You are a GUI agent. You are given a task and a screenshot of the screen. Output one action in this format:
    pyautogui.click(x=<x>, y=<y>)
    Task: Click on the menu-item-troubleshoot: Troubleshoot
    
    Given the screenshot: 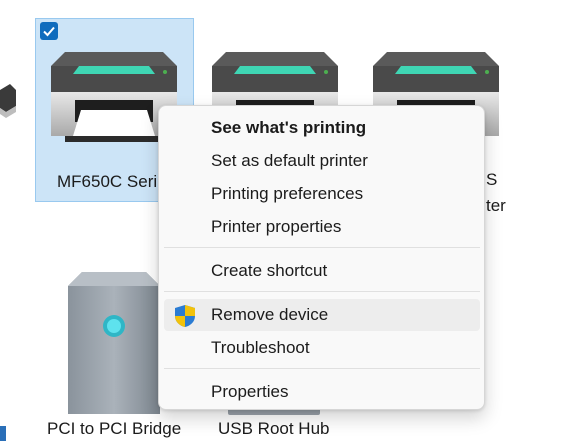 What is the action you would take?
    pyautogui.click(x=322, y=348)
    